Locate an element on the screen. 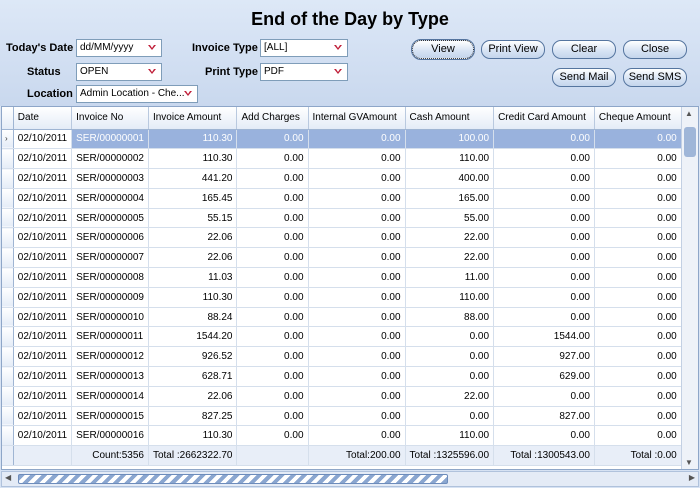  scroll-down-icon: ▼ is located at coordinates (689, 462).